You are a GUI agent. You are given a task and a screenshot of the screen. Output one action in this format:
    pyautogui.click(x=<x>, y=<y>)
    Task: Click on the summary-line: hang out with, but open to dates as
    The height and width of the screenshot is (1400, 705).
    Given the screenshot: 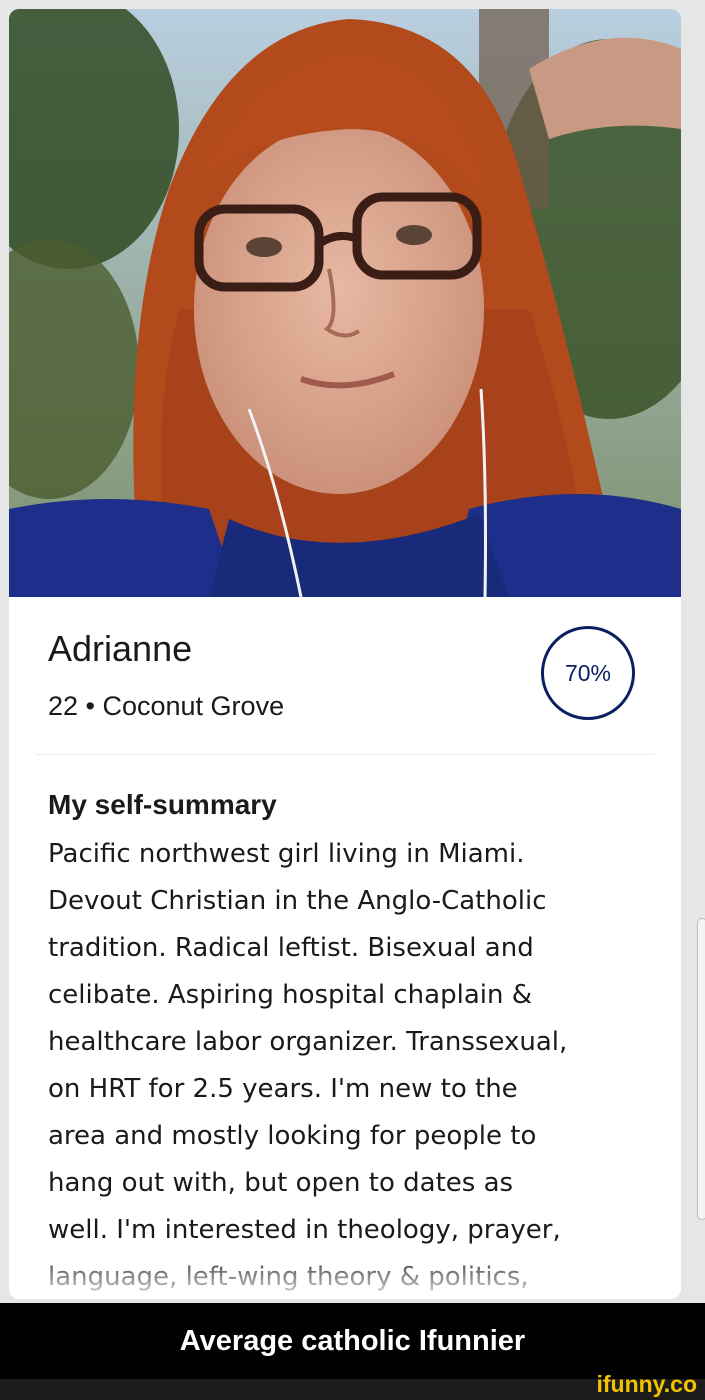 What is the action you would take?
    pyautogui.click(x=281, y=1183)
    